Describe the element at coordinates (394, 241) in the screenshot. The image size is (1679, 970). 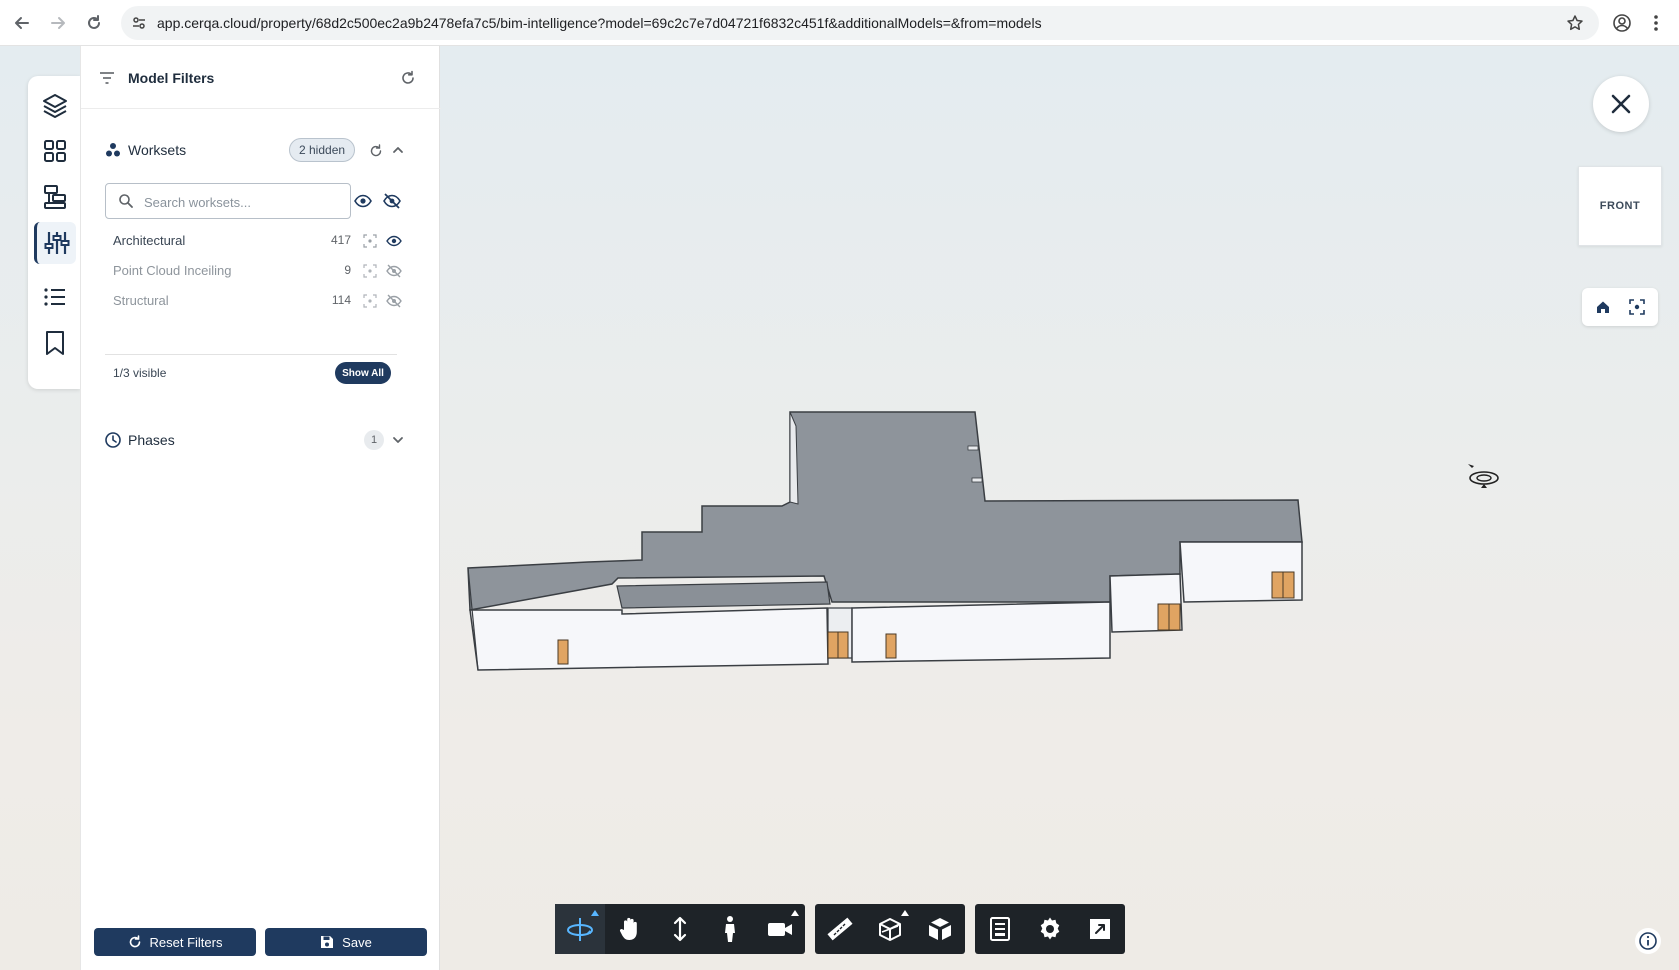
I see `visible-eye-icon` at that location.